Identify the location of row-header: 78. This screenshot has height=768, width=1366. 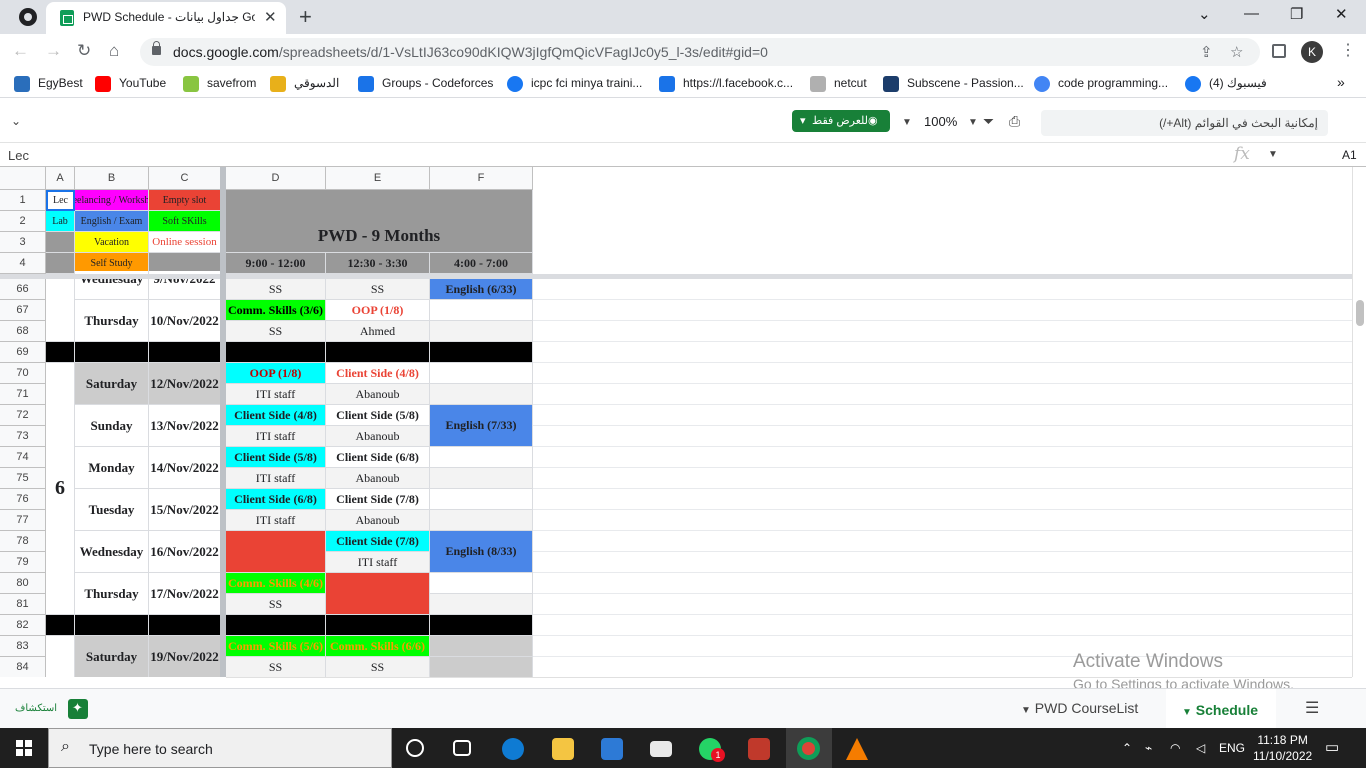
(23, 541).